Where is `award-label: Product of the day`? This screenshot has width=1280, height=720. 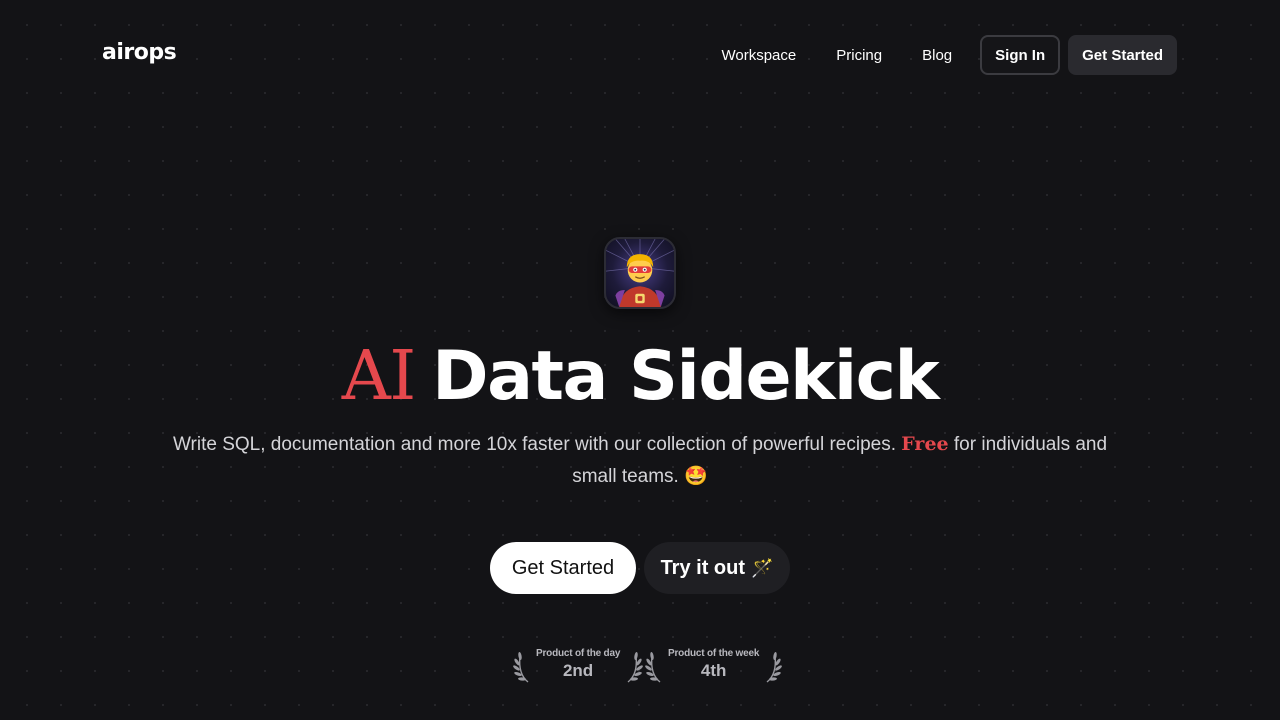 award-label: Product of the day is located at coordinates (578, 653).